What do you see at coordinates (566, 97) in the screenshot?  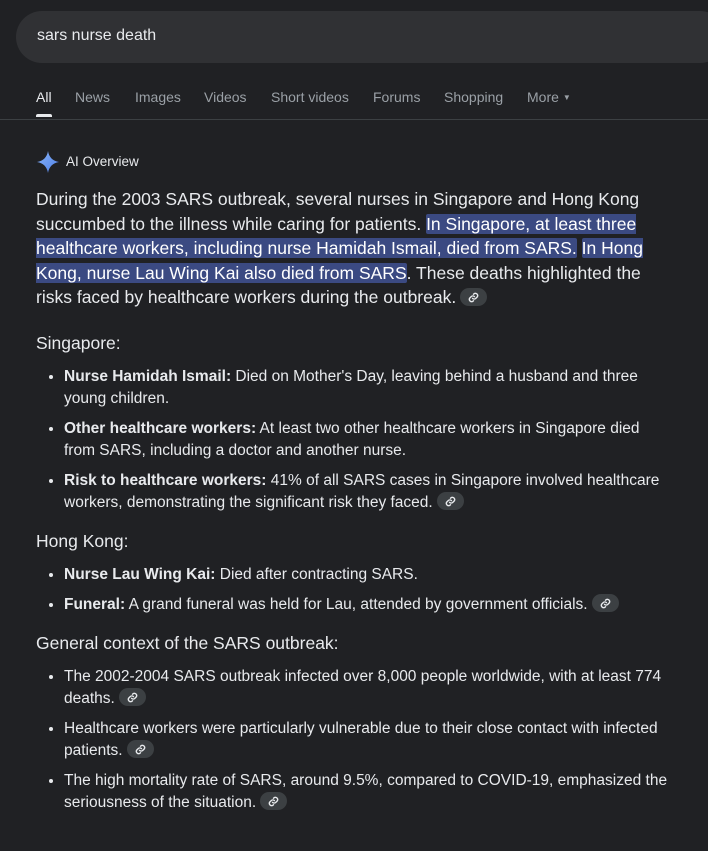 I see `caret-down-icon: ▼` at bounding box center [566, 97].